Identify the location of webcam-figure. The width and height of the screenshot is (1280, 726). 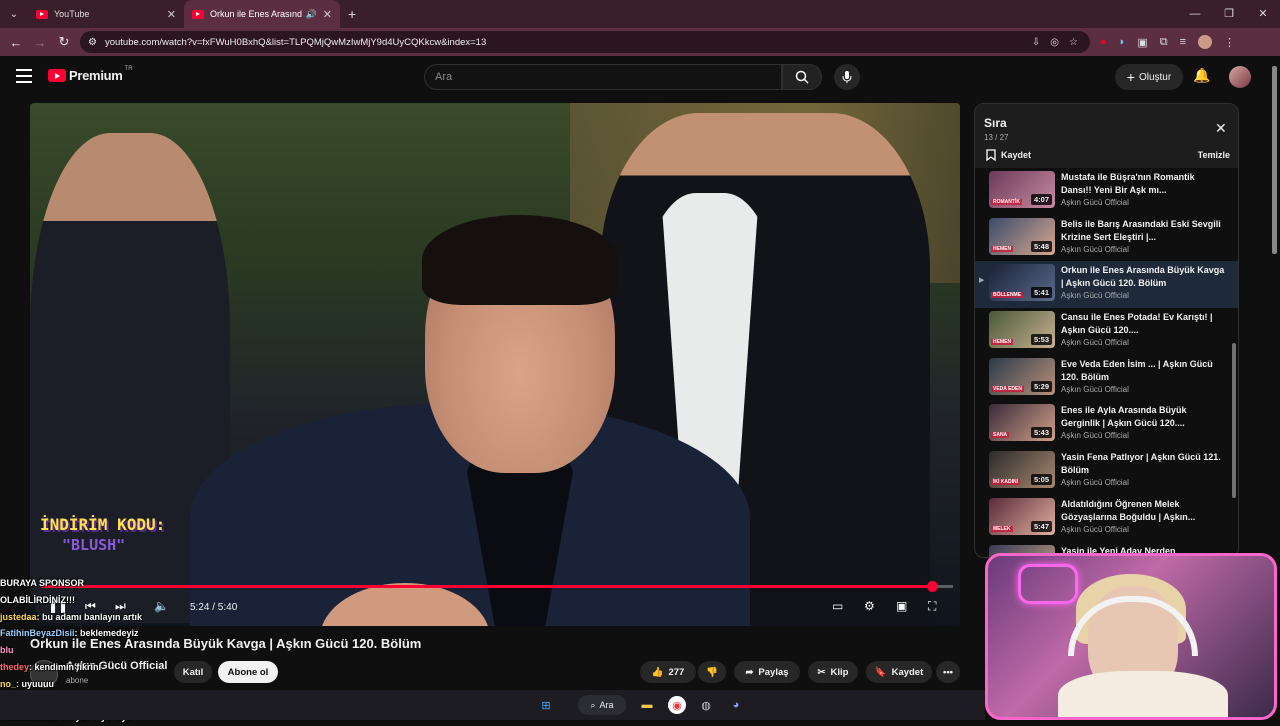
(1143, 694).